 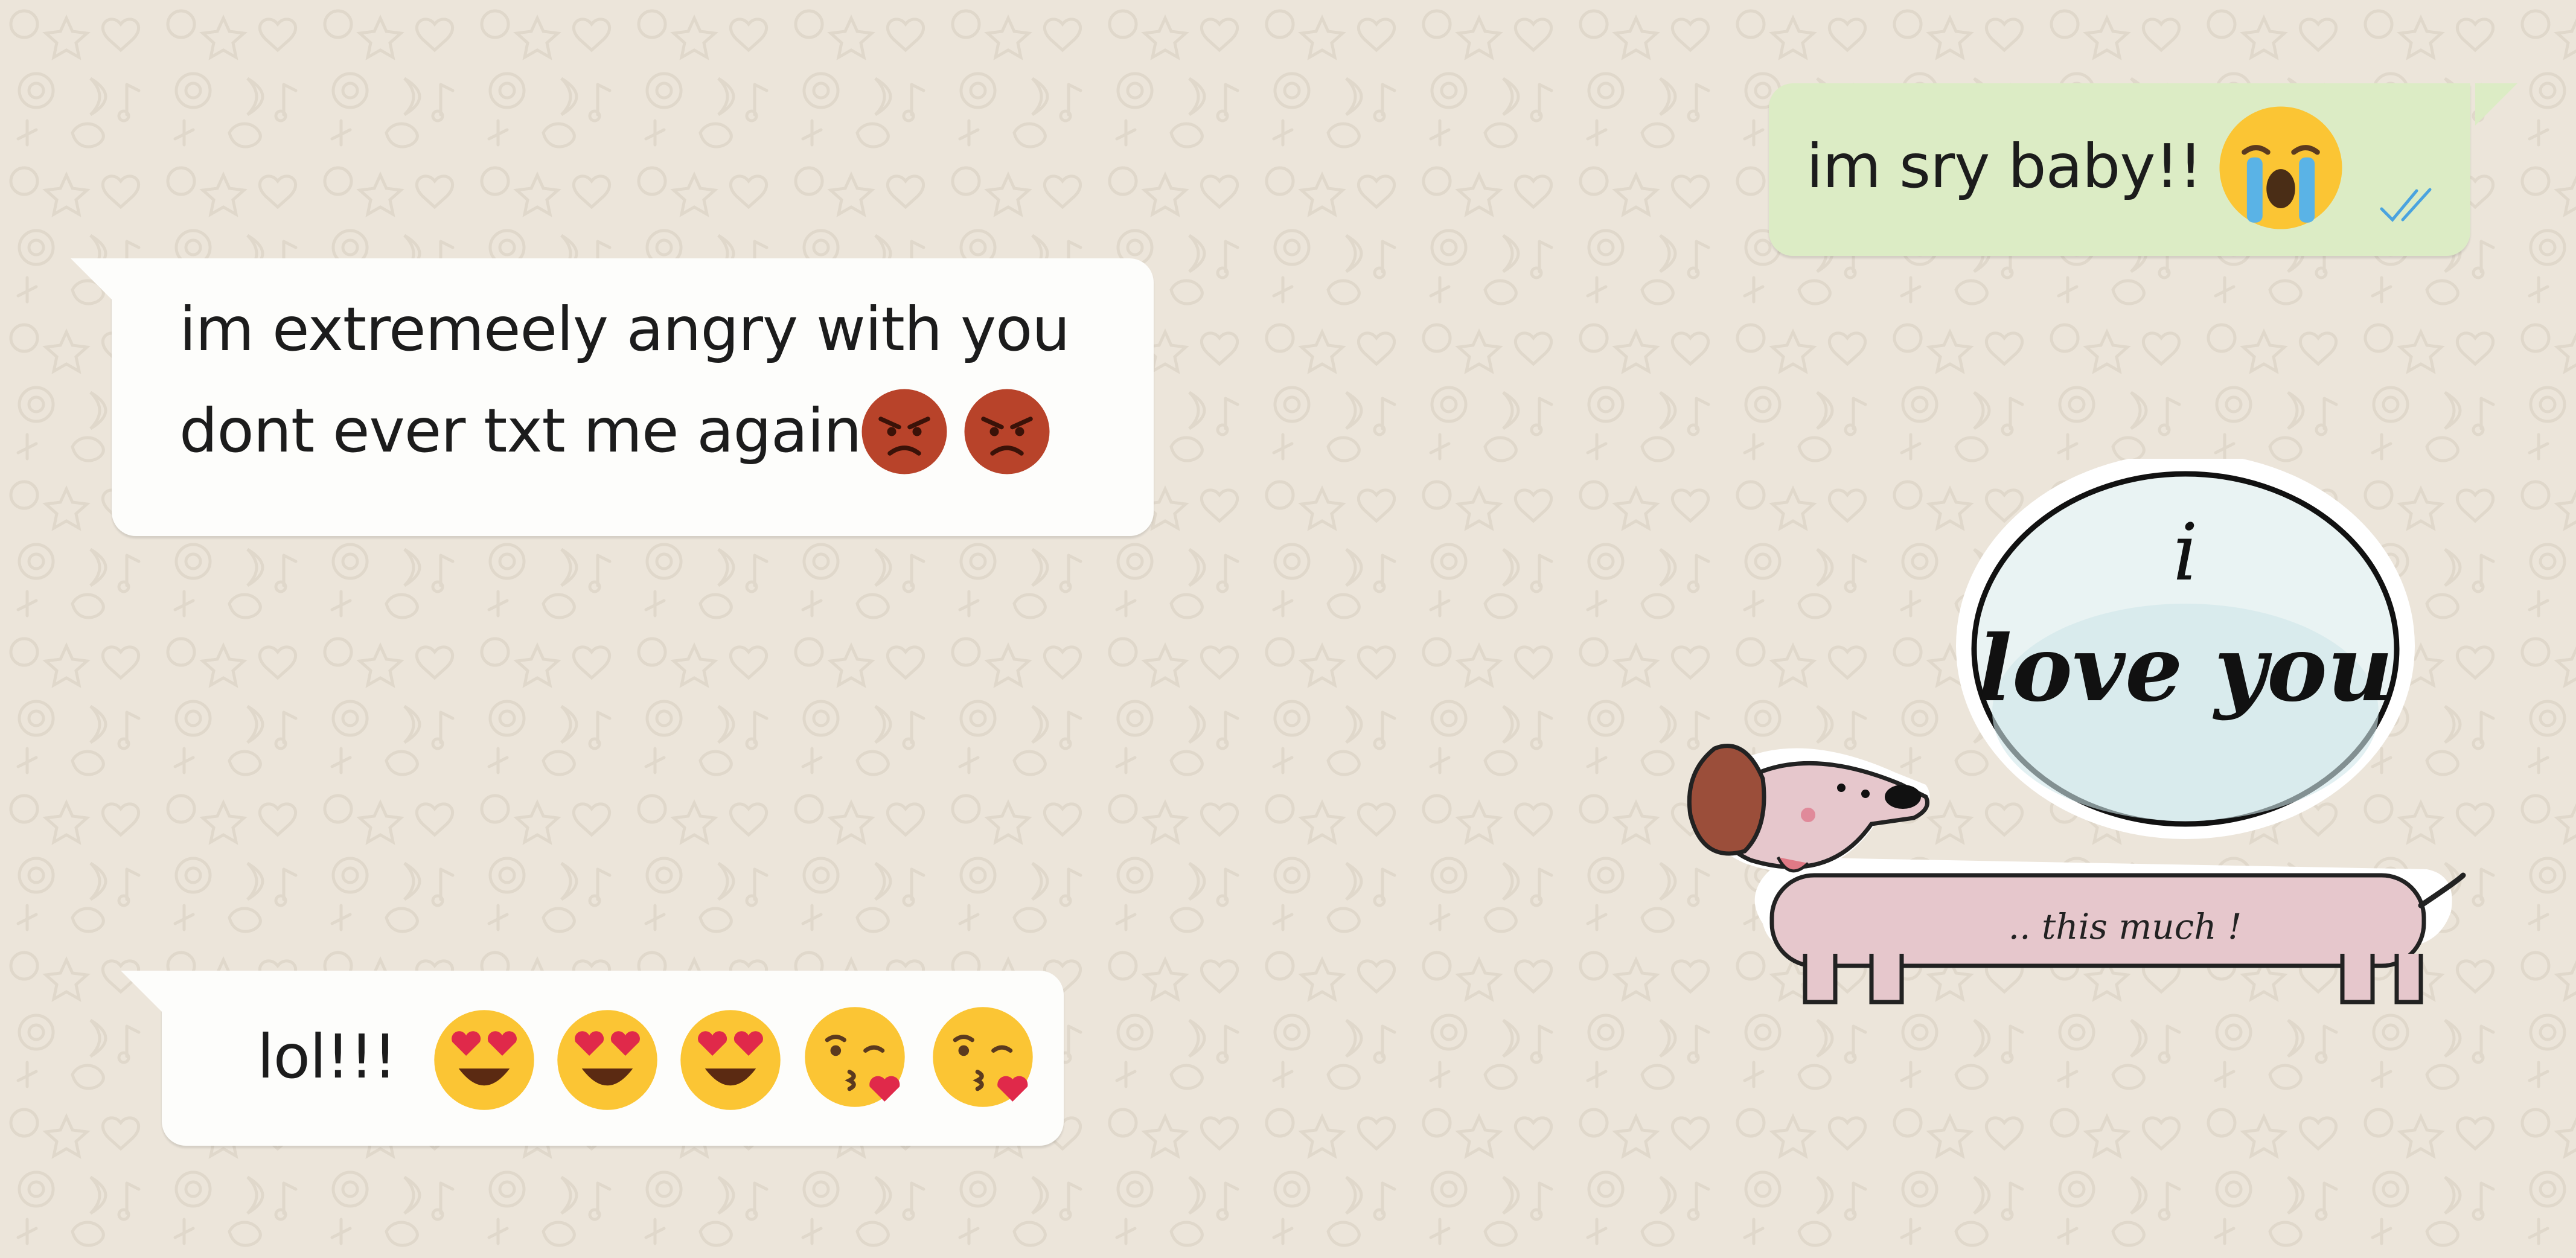 I want to click on message-text: im sry baby!!, so click(x=2005, y=166).